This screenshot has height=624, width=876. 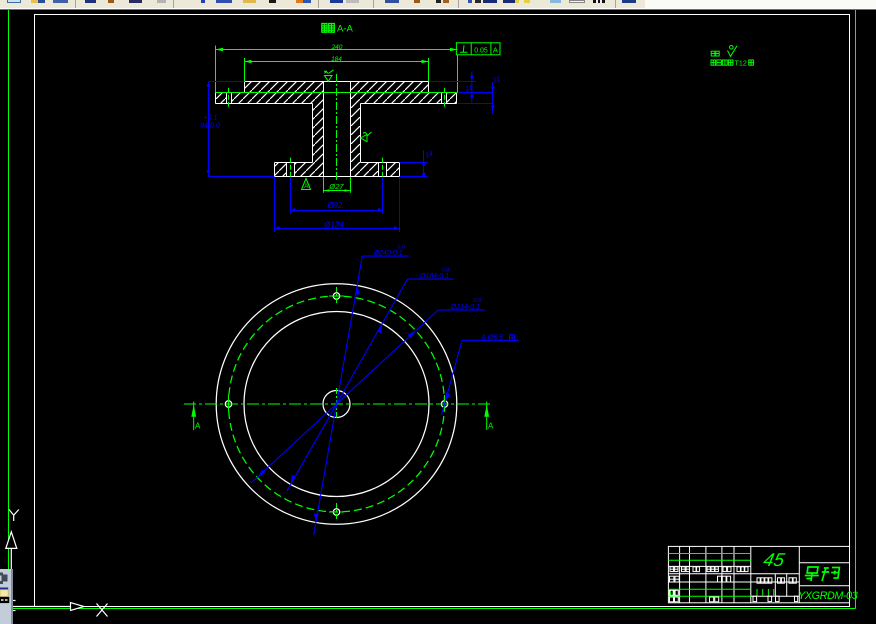 What do you see at coordinates (775, 559) in the screenshot?
I see `svg-text: 45` at bounding box center [775, 559].